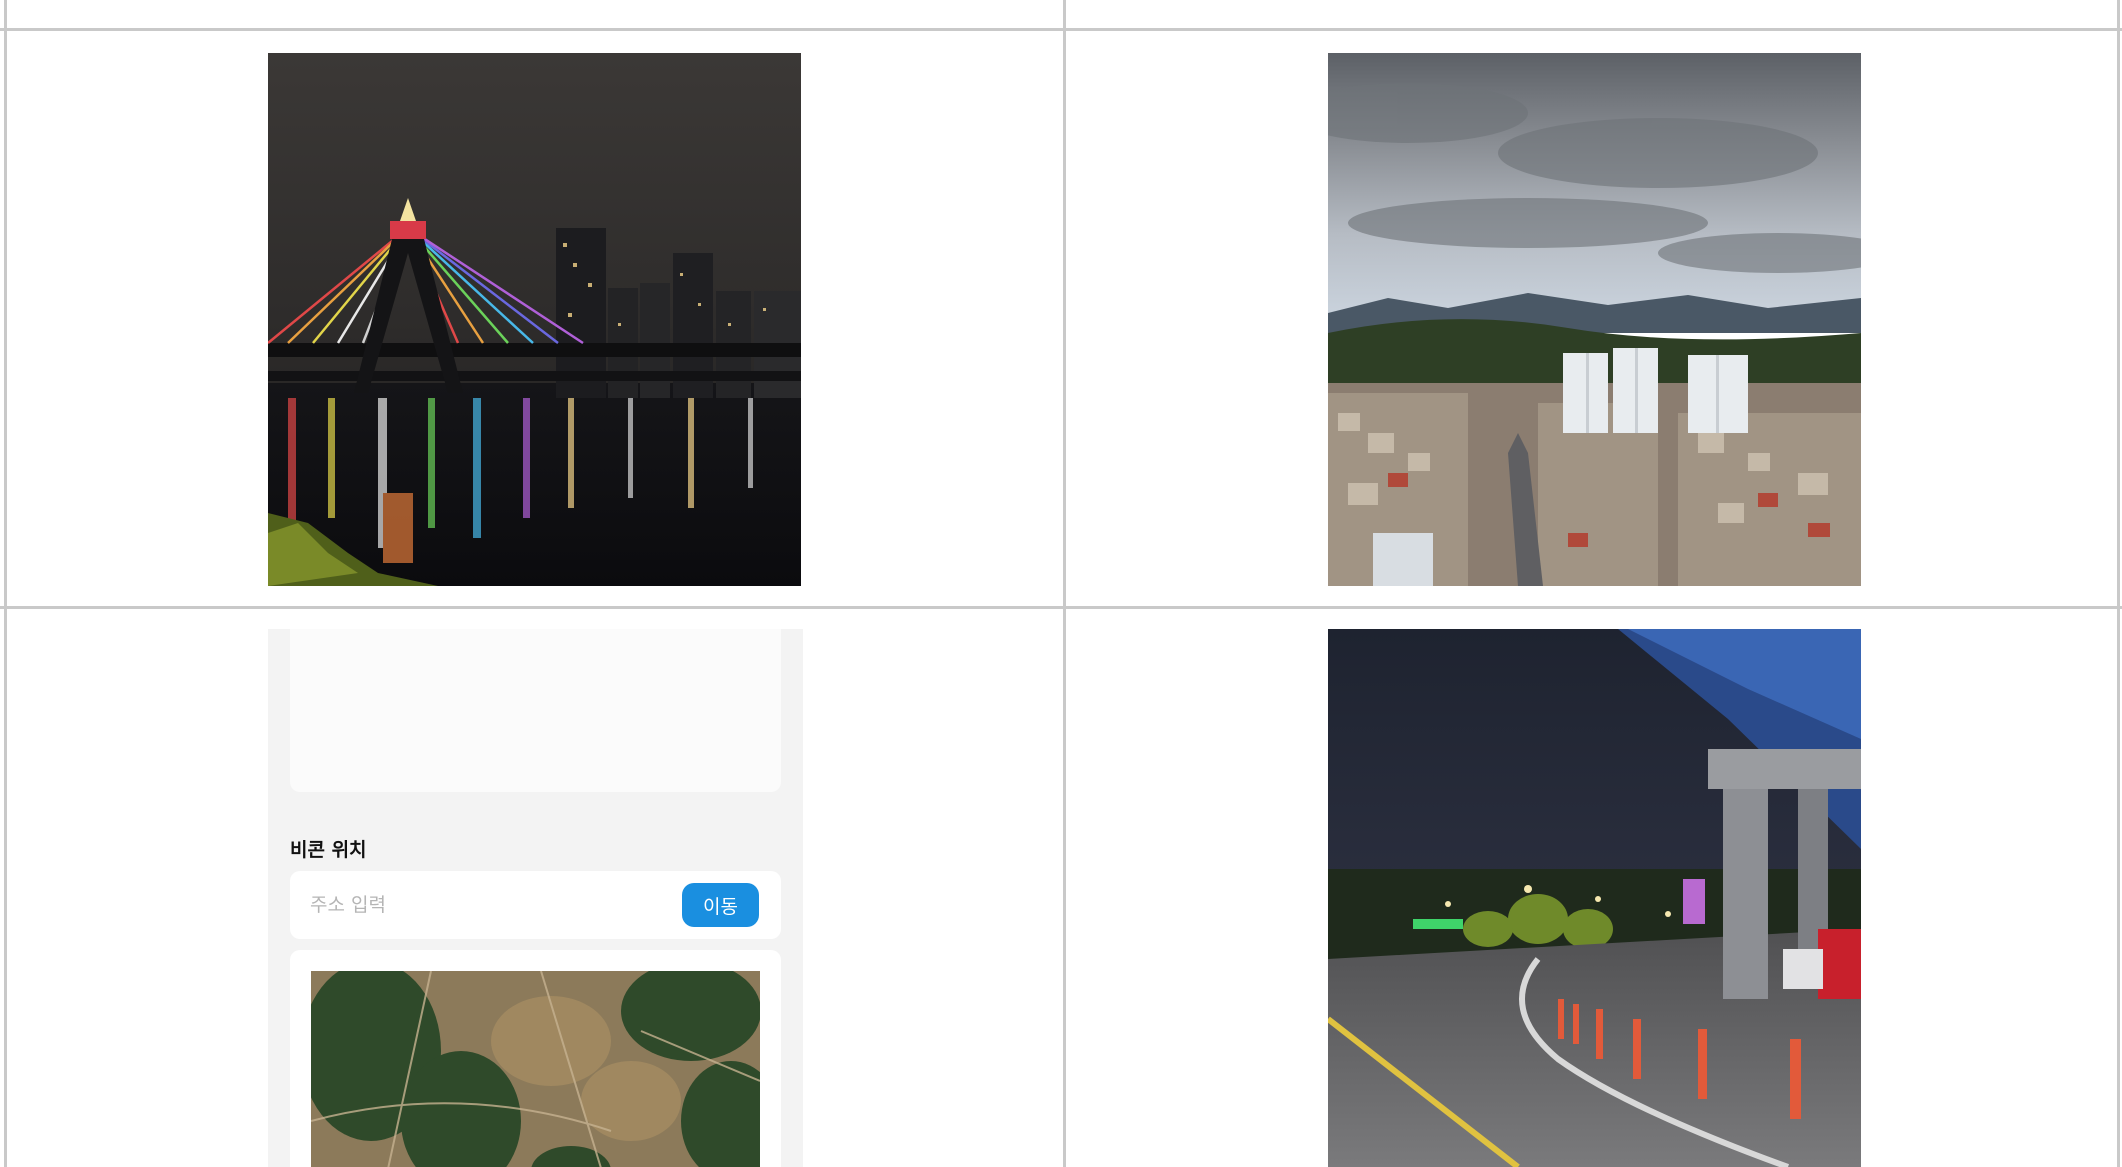 Image resolution: width=2122 pixels, height=1167 pixels. What do you see at coordinates (485, 905) in the screenshot?
I see `address-input` at bounding box center [485, 905].